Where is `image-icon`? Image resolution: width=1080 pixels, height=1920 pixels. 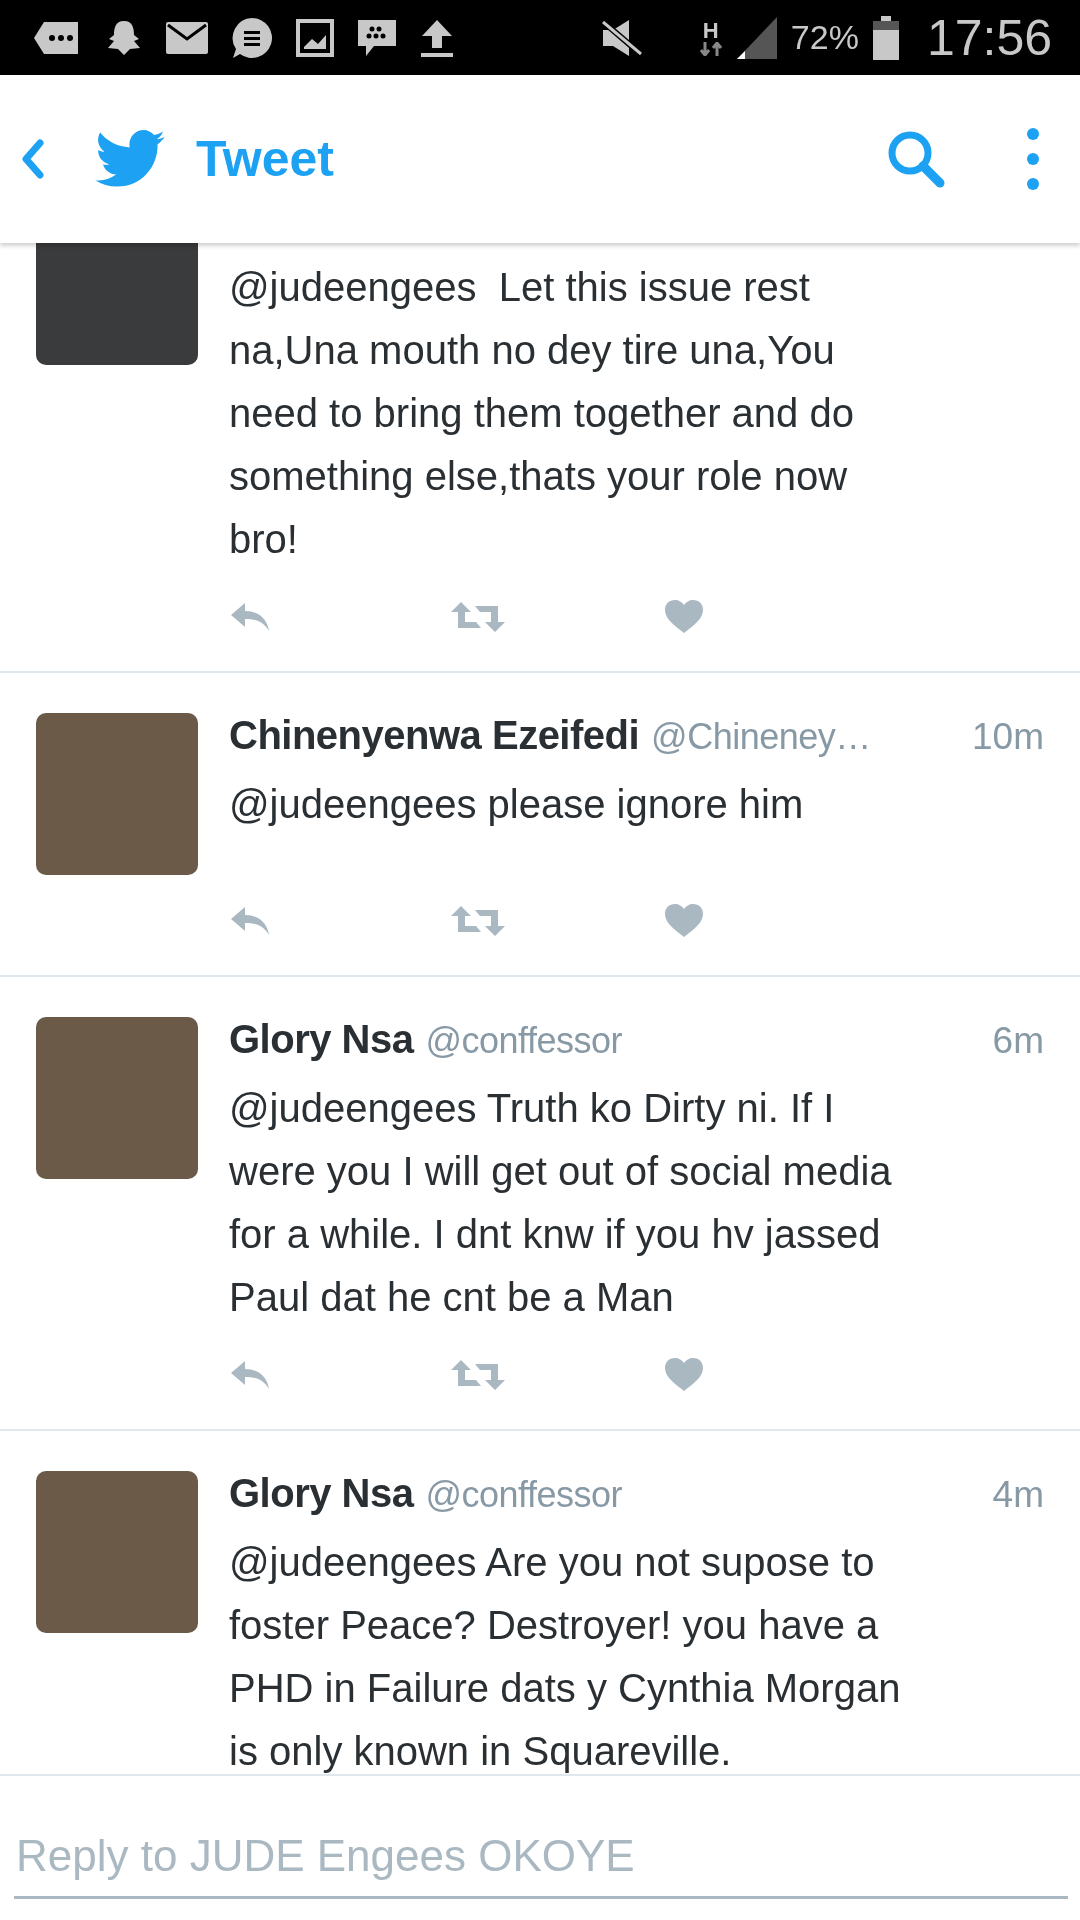 image-icon is located at coordinates (315, 37).